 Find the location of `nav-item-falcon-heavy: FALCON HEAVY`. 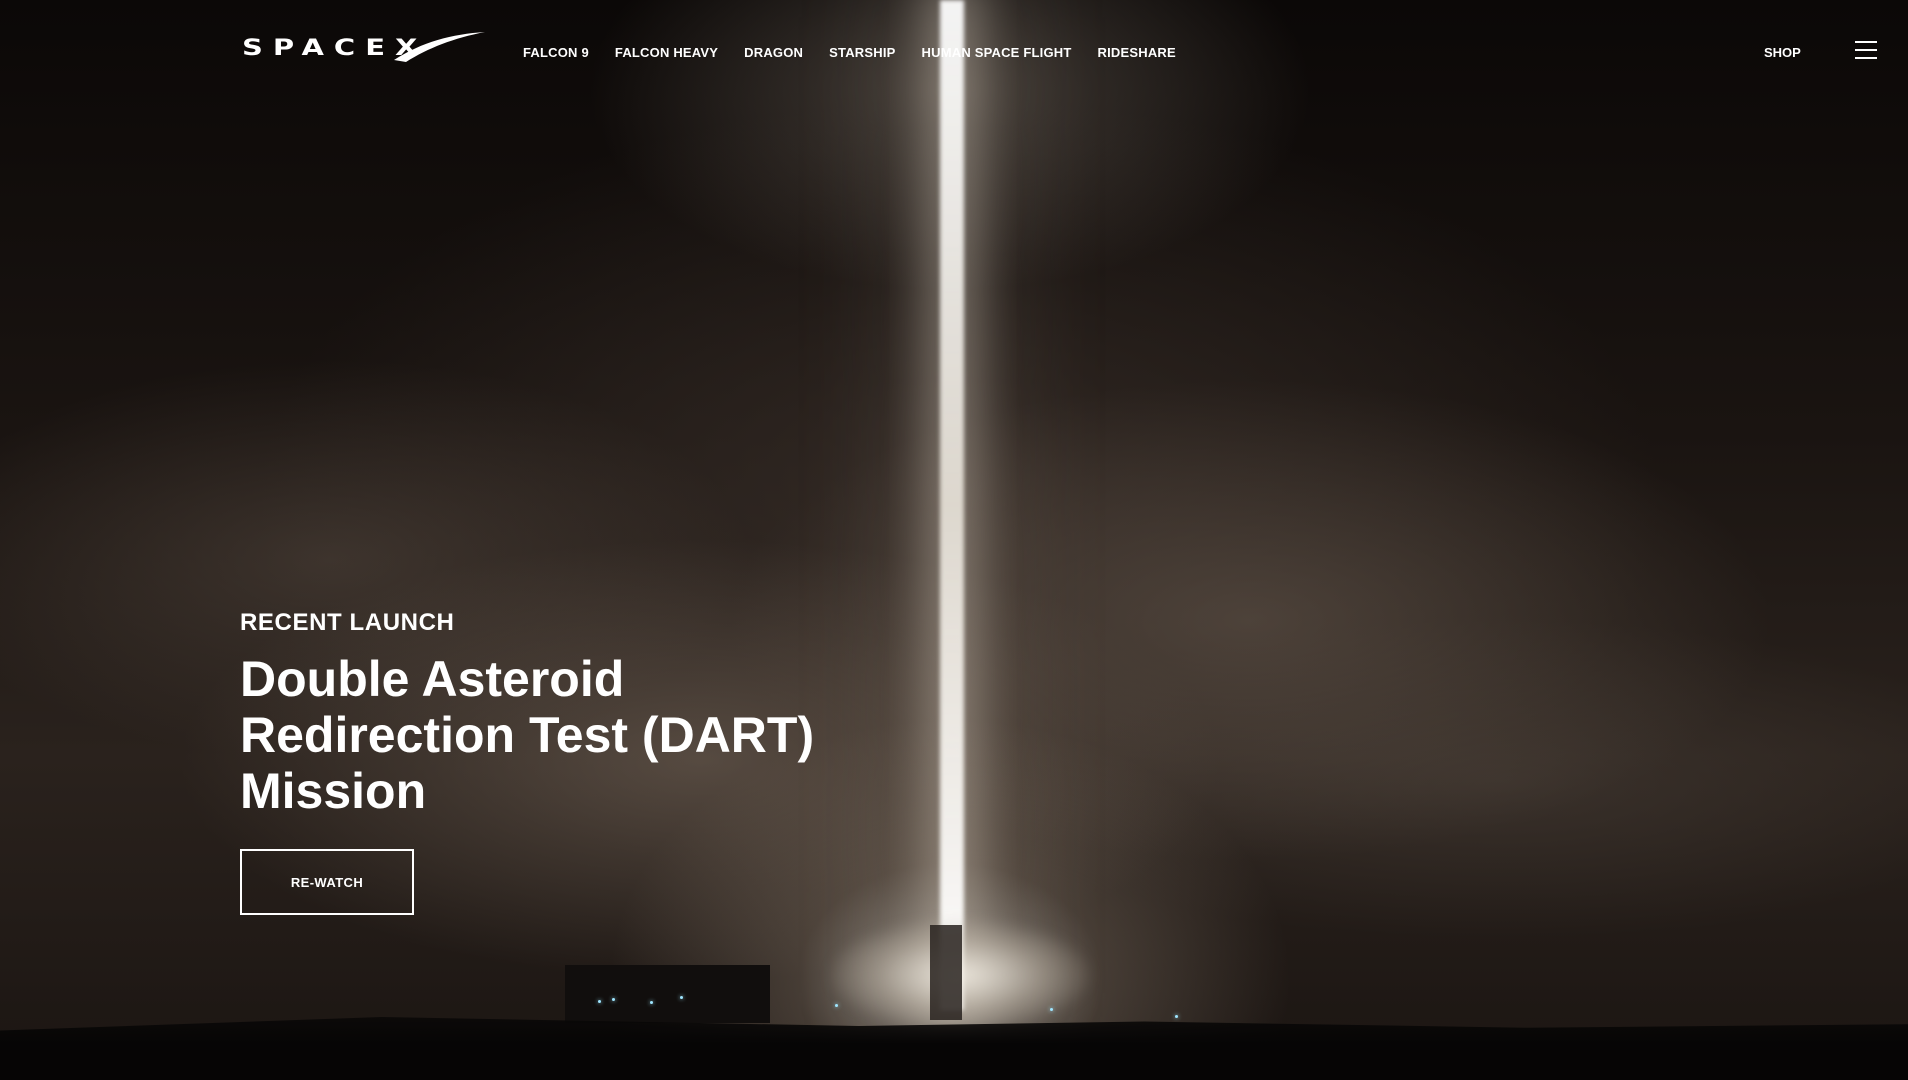

nav-item-falcon-heavy: FALCON HEAVY is located at coordinates (666, 52).